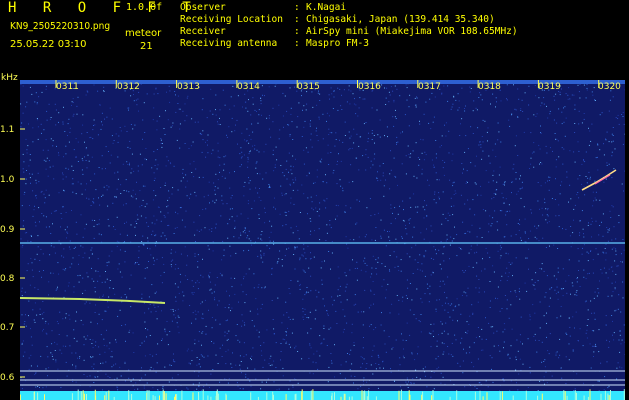  Describe the element at coordinates (7, 279) in the screenshot. I see `y-tick-label: 0.8` at that location.